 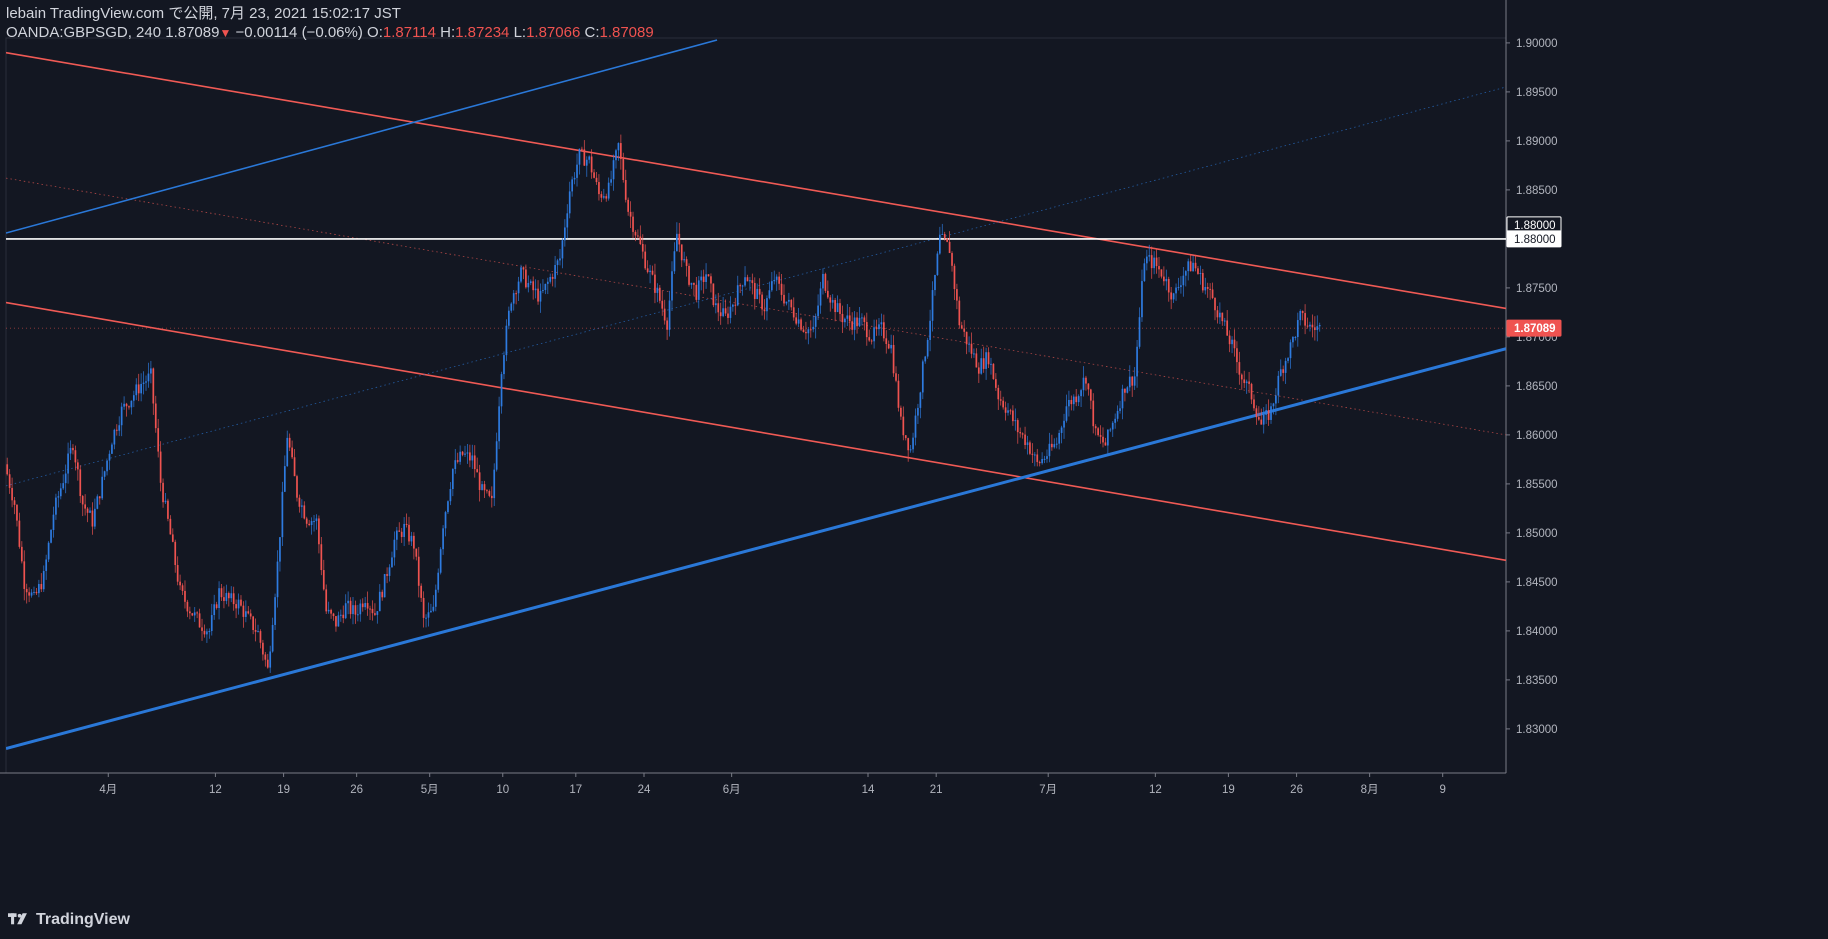 I want to click on x-tick-label: 7月, so click(x=1048, y=790).